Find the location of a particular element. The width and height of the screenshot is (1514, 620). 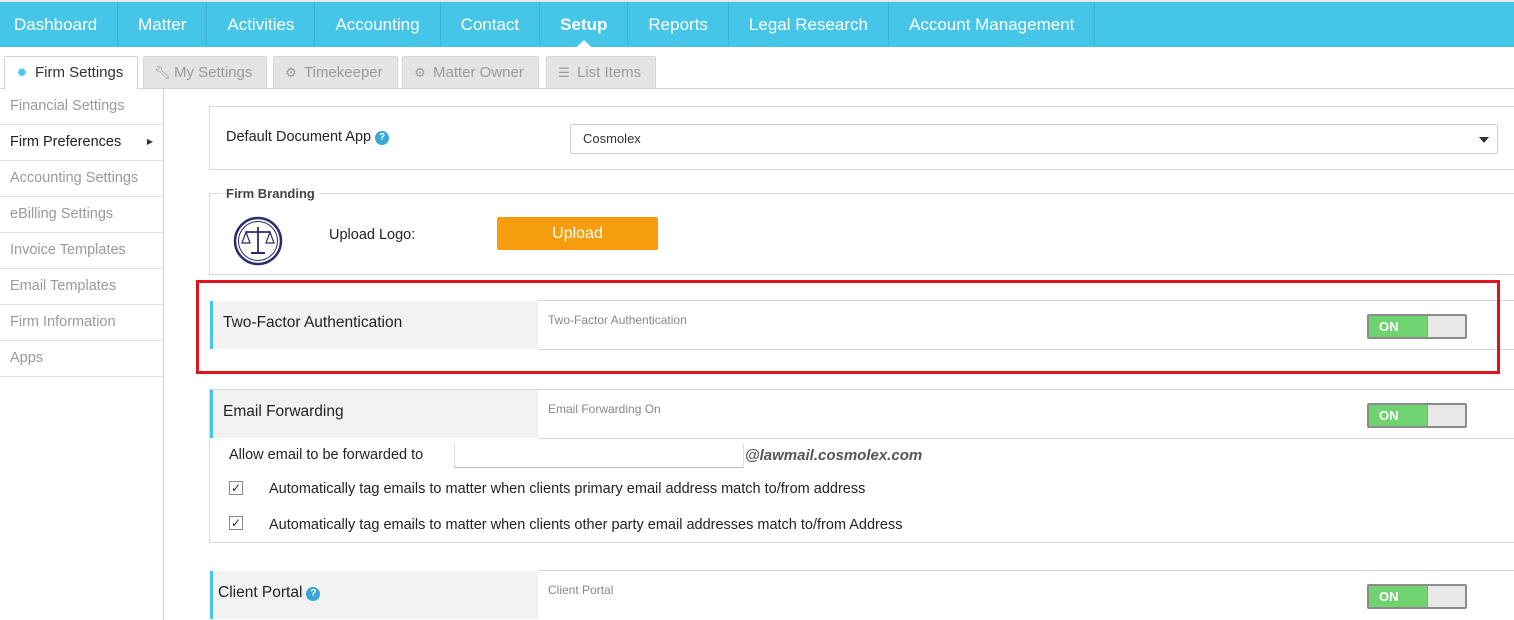

nav-setup: Setup is located at coordinates (584, 24).